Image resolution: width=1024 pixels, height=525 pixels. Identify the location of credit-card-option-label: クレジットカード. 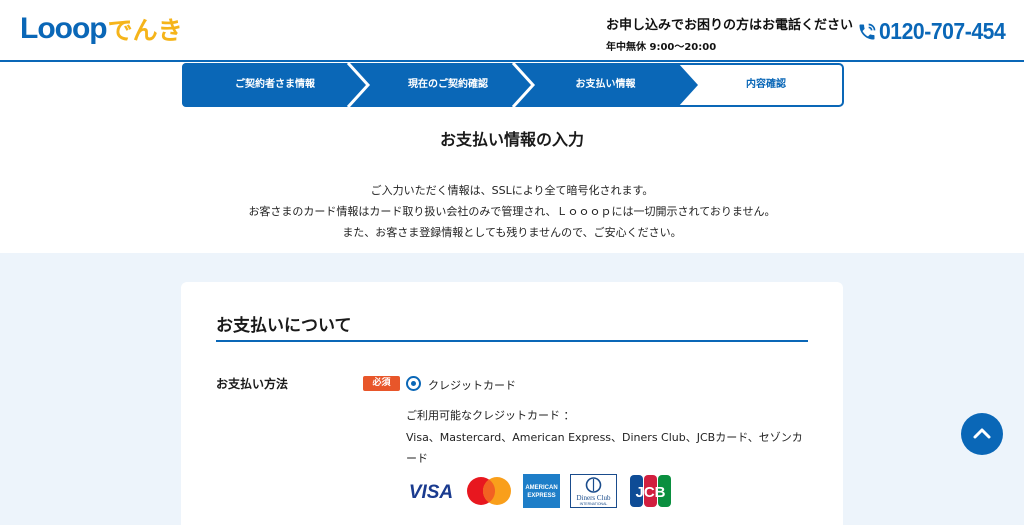
(472, 385).